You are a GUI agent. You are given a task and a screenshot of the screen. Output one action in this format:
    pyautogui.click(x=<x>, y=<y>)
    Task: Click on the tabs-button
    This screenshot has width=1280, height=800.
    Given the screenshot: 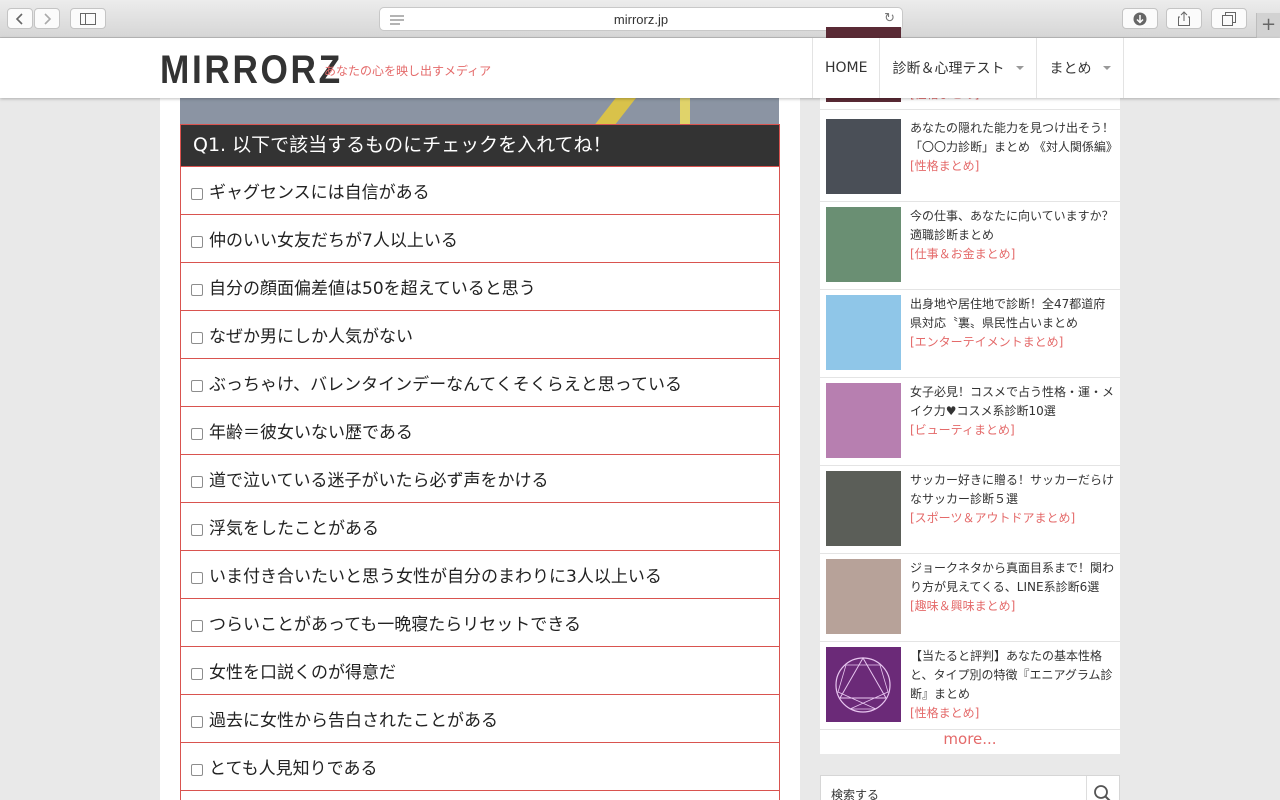 What is the action you would take?
    pyautogui.click(x=1229, y=18)
    